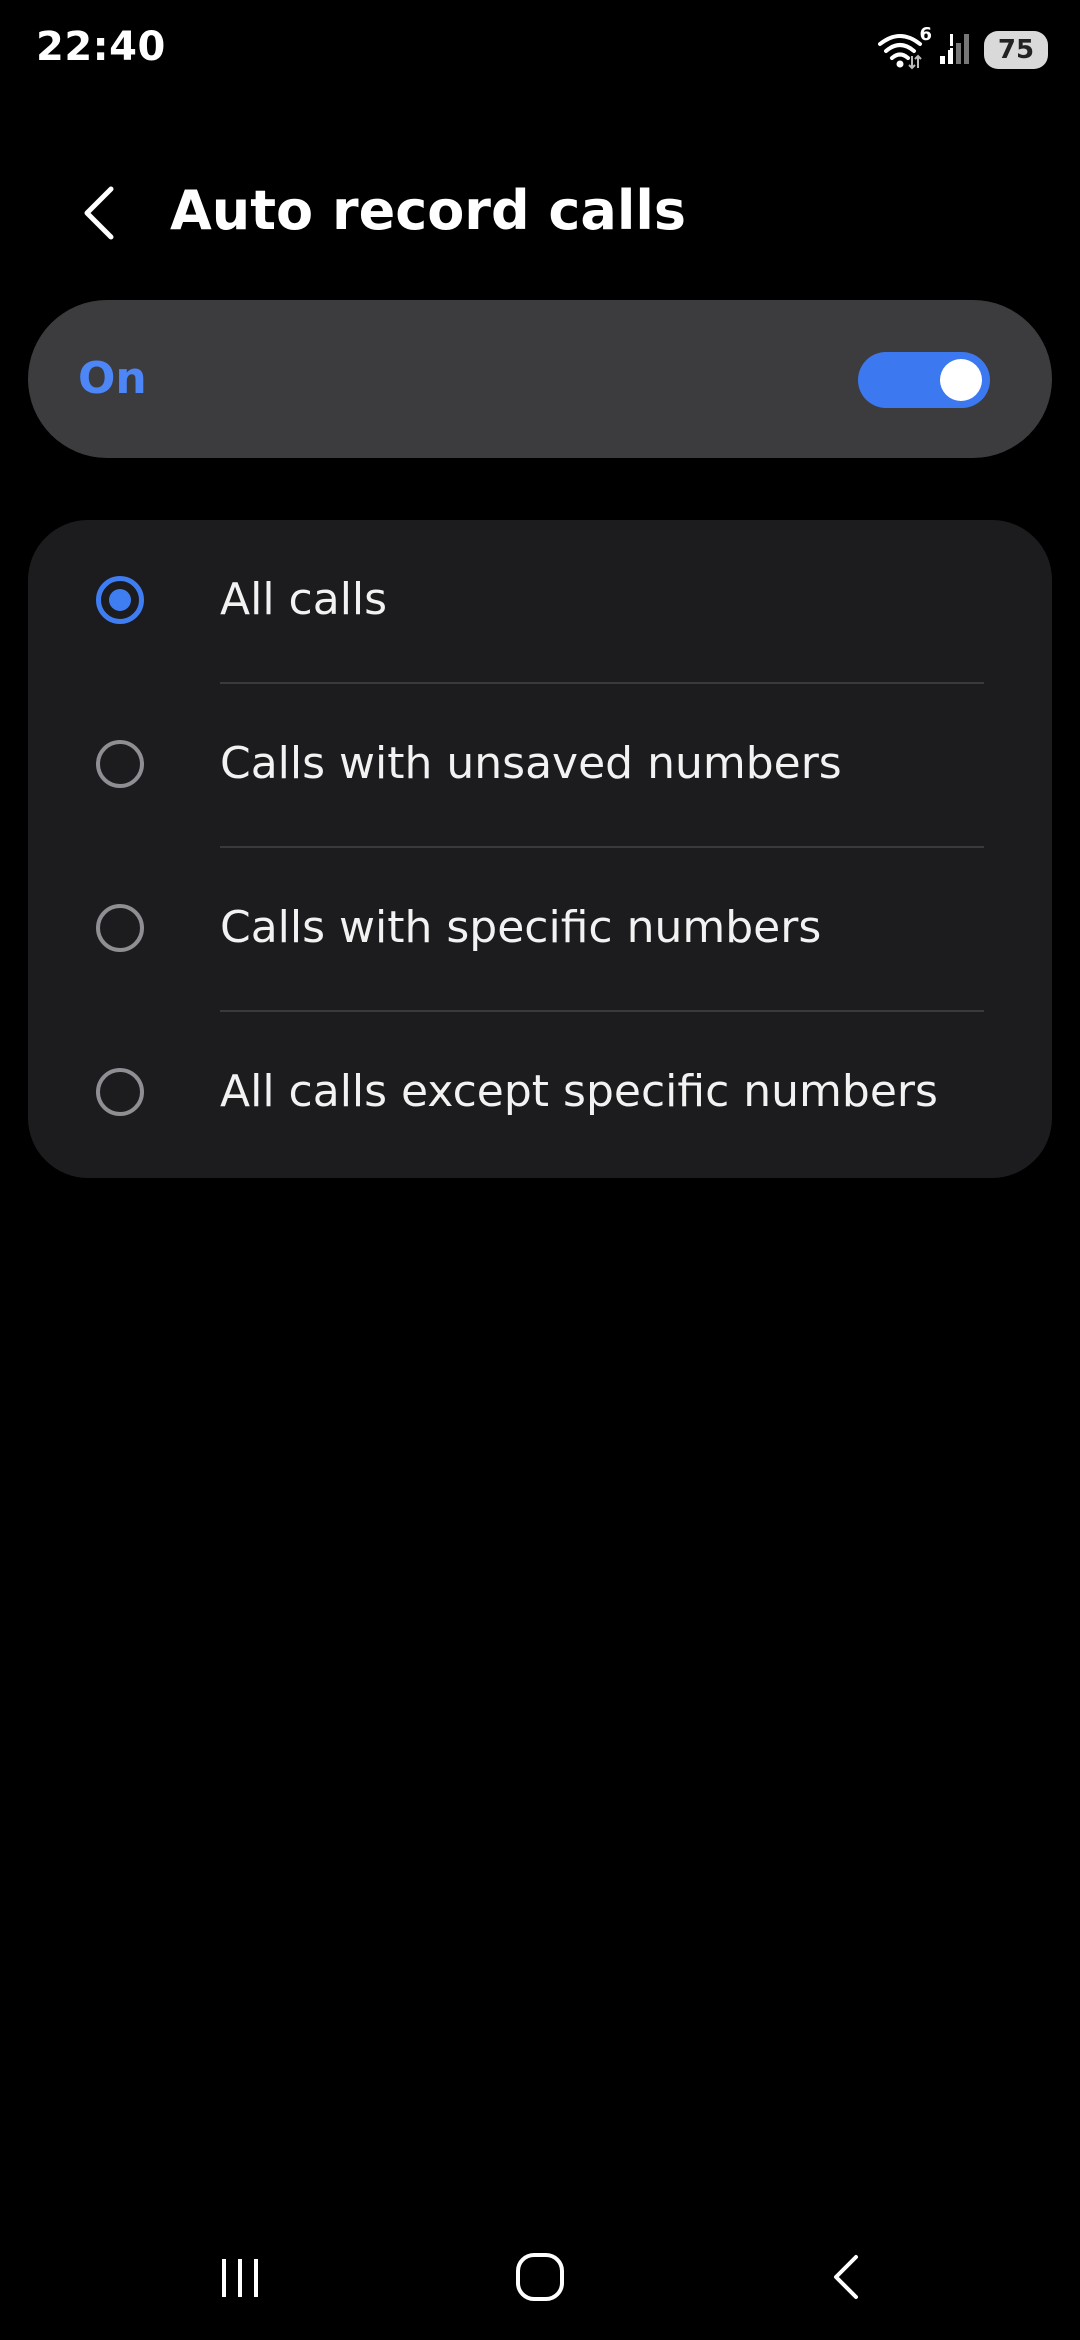 This screenshot has height=2340, width=1080. What do you see at coordinates (956, 50) in the screenshot?
I see `signal-icon` at bounding box center [956, 50].